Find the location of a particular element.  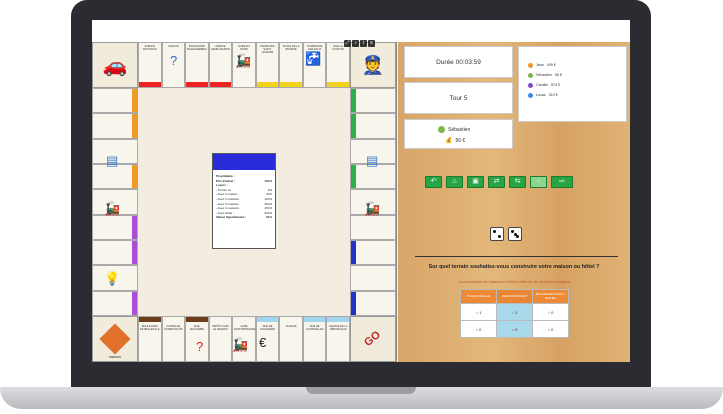

cell-name: GARE DU NORD is located at coordinates (244, 48).